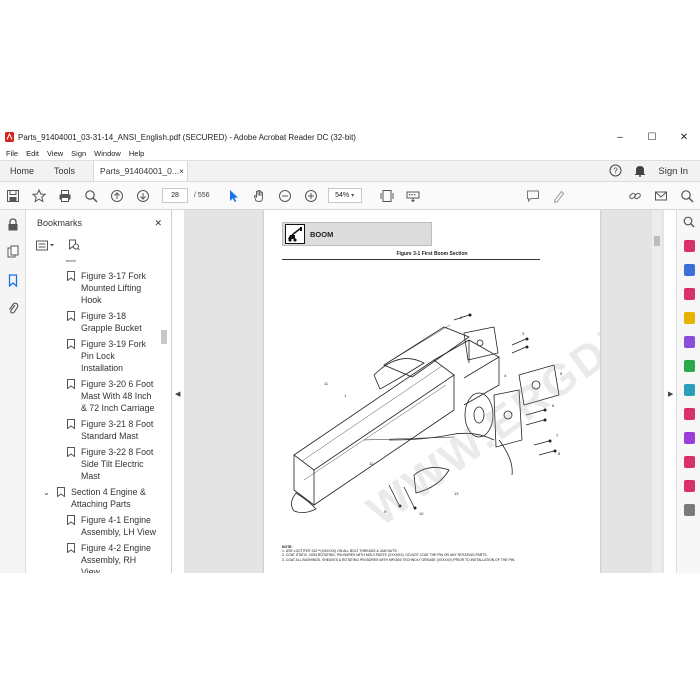 This screenshot has width=700, height=700. What do you see at coordinates (91, 196) in the screenshot?
I see `zoom-search-icon` at bounding box center [91, 196].